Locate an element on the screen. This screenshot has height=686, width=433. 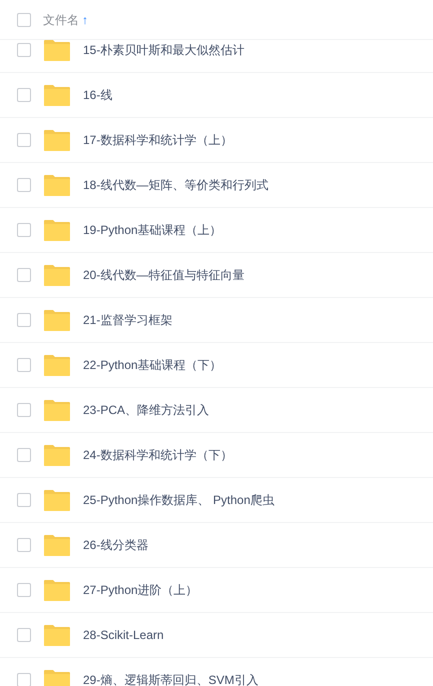
folder-name: 18-线代数—矩阵、等价类和行列式 is located at coordinates (175, 185).